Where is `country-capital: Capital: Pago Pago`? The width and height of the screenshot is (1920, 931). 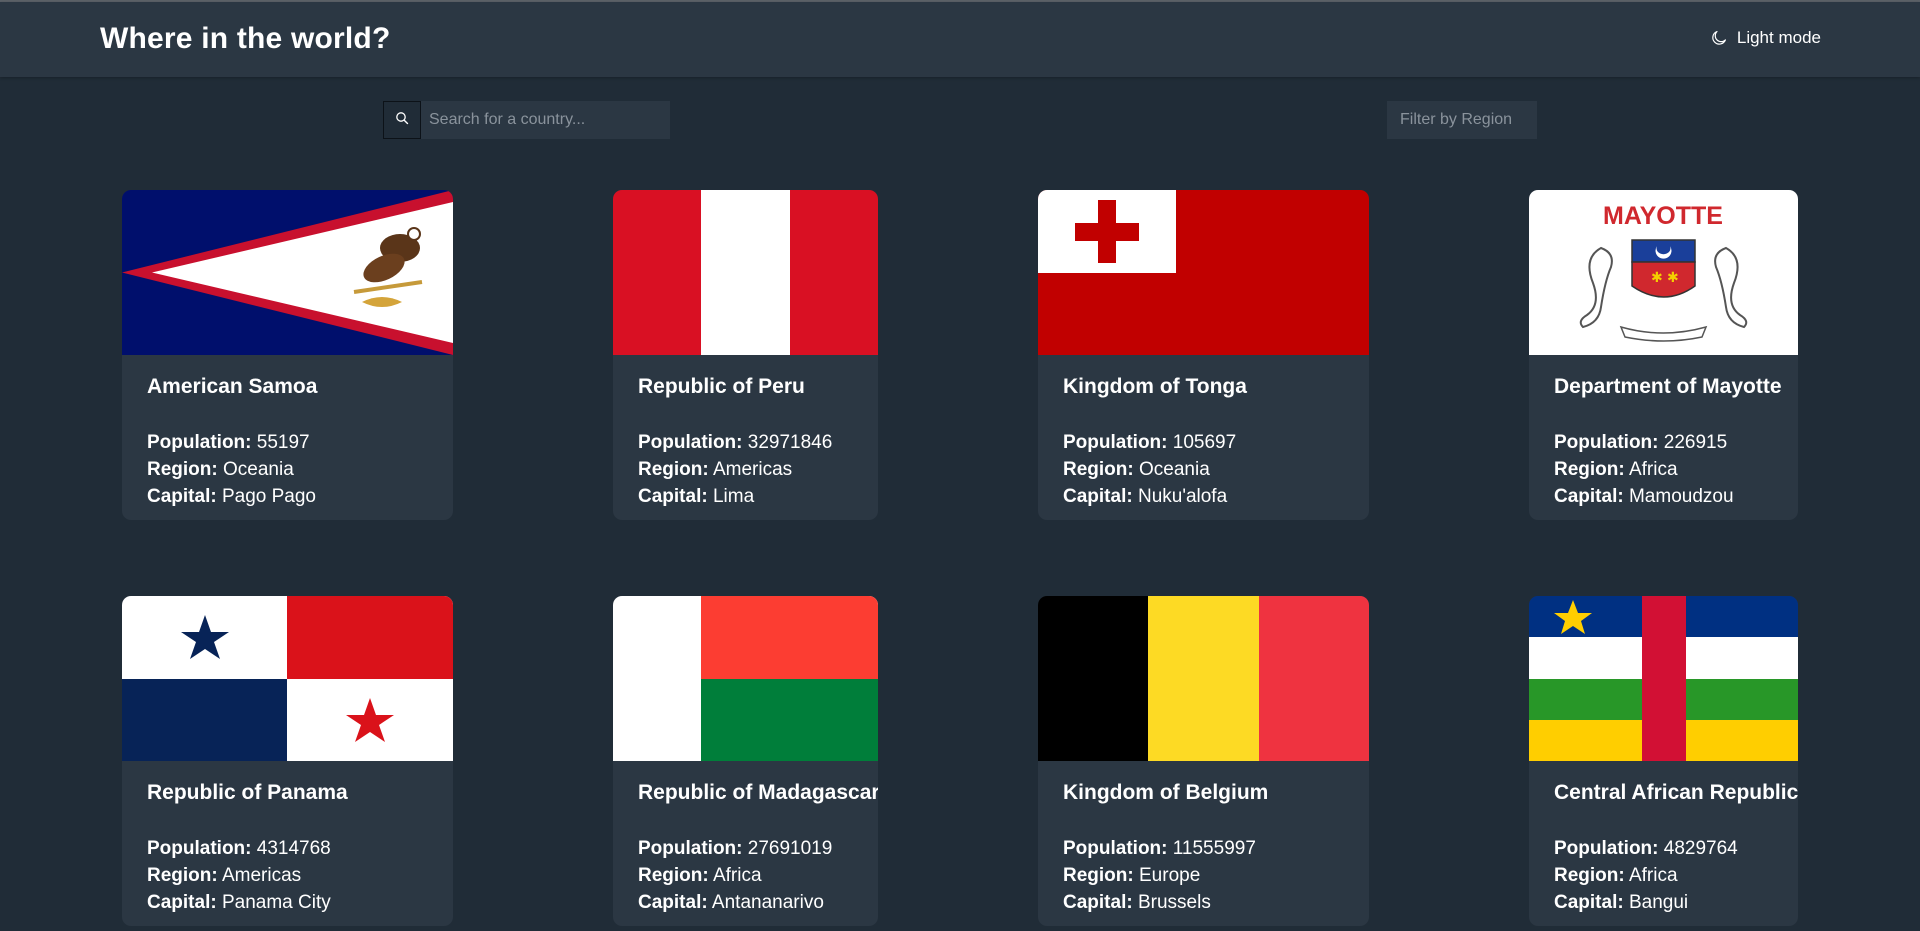 country-capital: Capital: Pago Pago is located at coordinates (287, 496).